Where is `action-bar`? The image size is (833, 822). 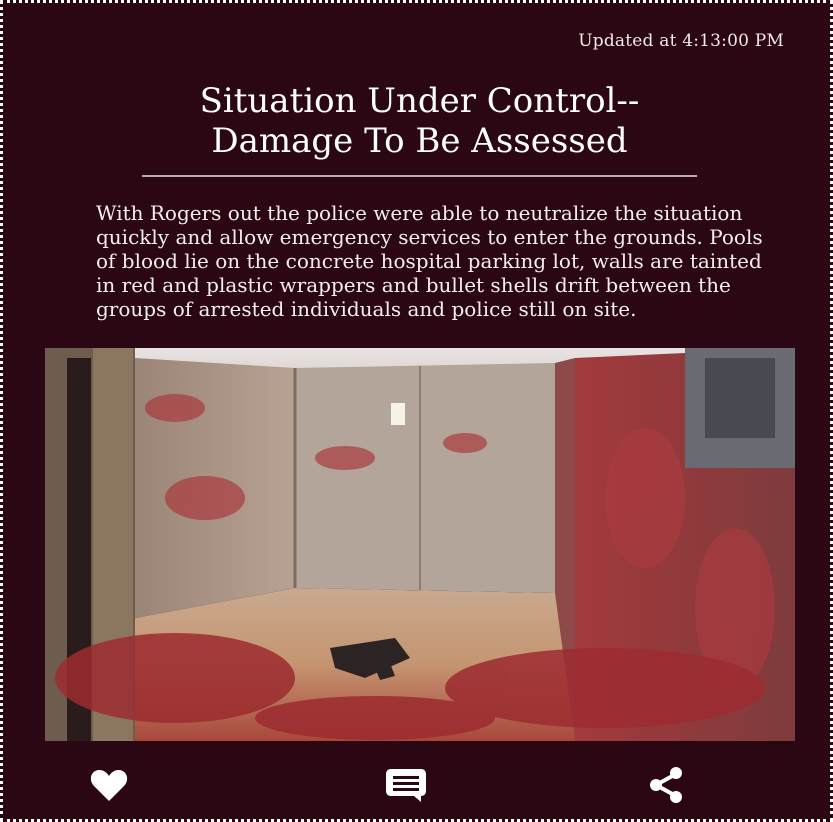
action-bar is located at coordinates (416, 785).